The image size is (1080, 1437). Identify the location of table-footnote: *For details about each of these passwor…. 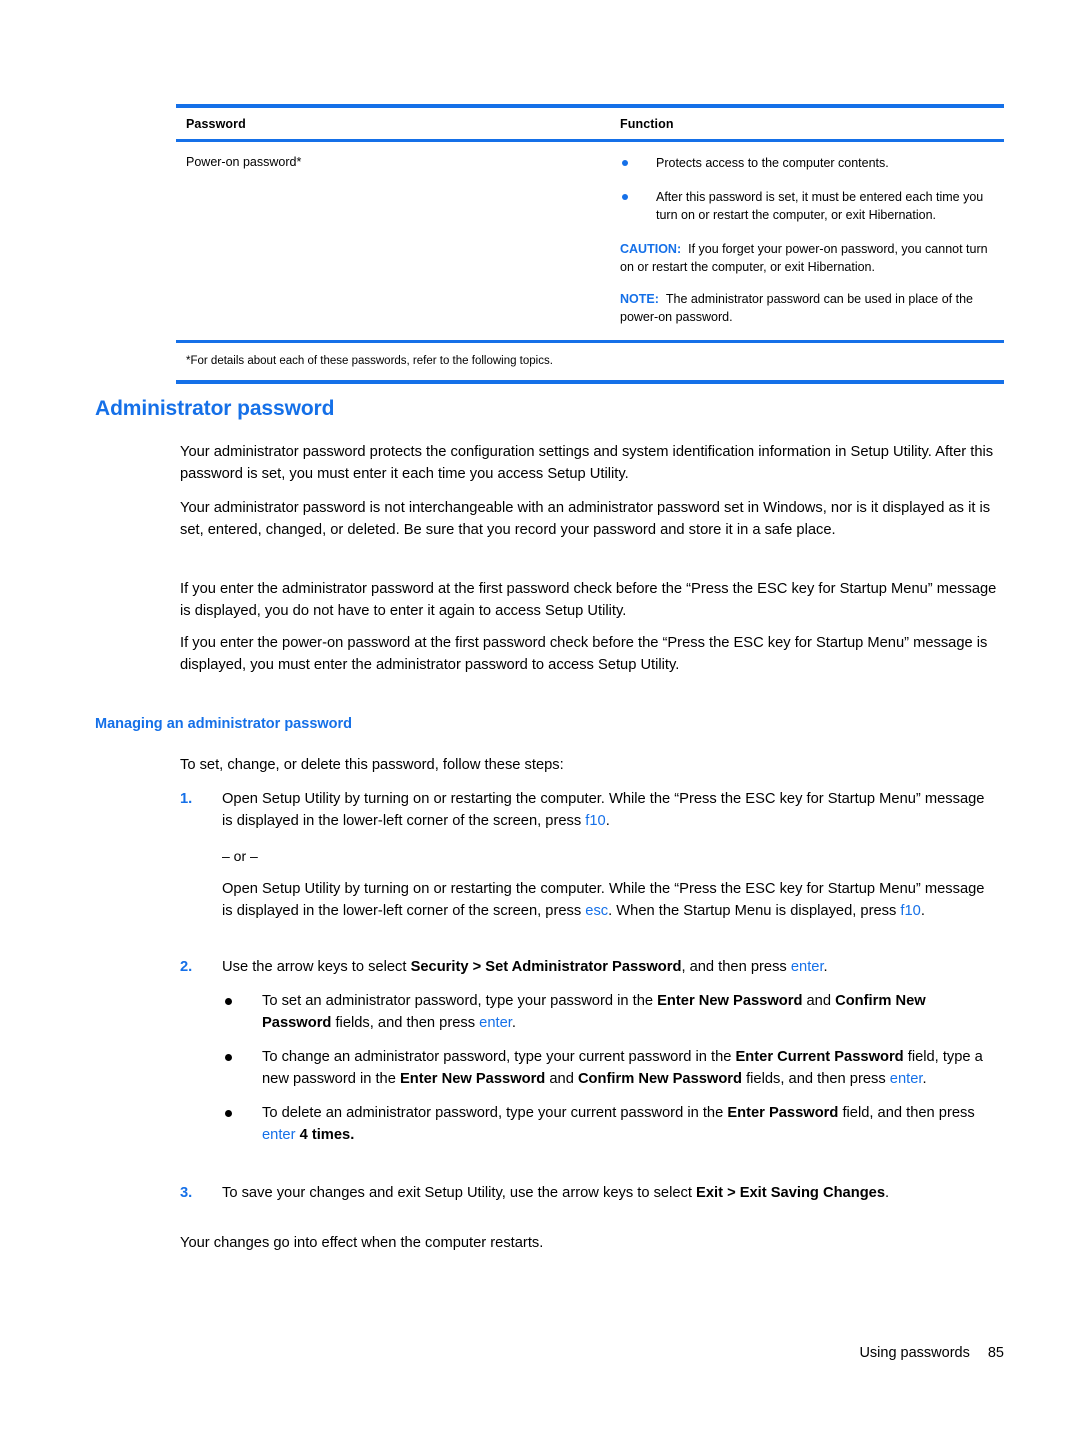
(369, 361).